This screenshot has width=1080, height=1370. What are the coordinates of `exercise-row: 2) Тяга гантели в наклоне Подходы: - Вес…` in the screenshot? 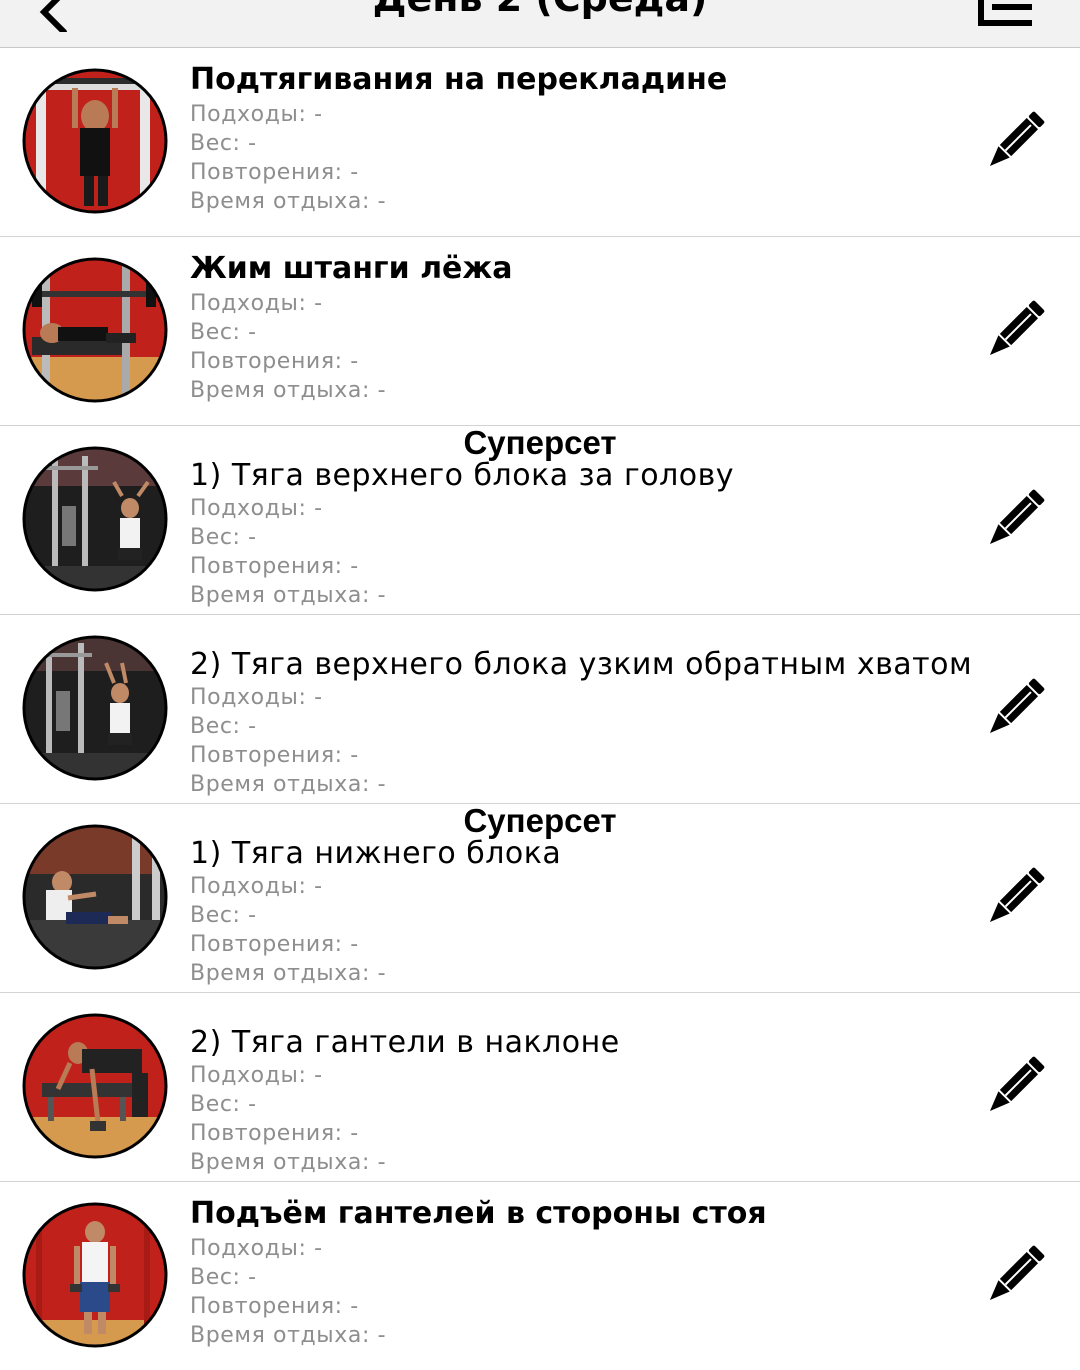 It's located at (540, 1087).